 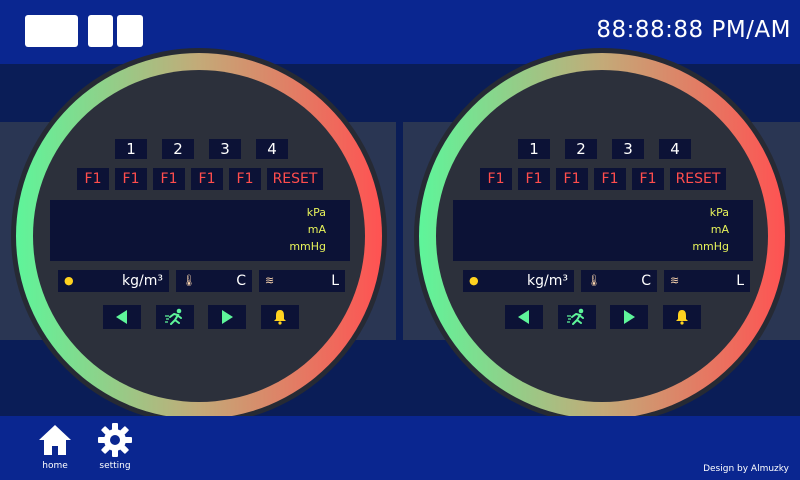 What do you see at coordinates (55, 440) in the screenshot?
I see `home-icon` at bounding box center [55, 440].